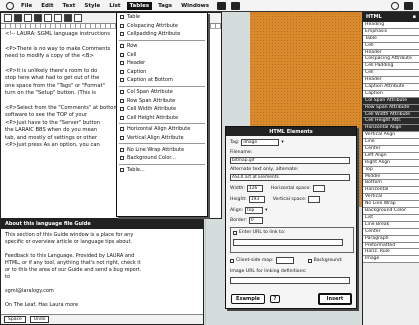 The height and width of the screenshot is (325, 419). What do you see at coordinates (290, 177) in the screenshot?
I see `alt-text-field: ASCII art at Elements` at bounding box center [290, 177].